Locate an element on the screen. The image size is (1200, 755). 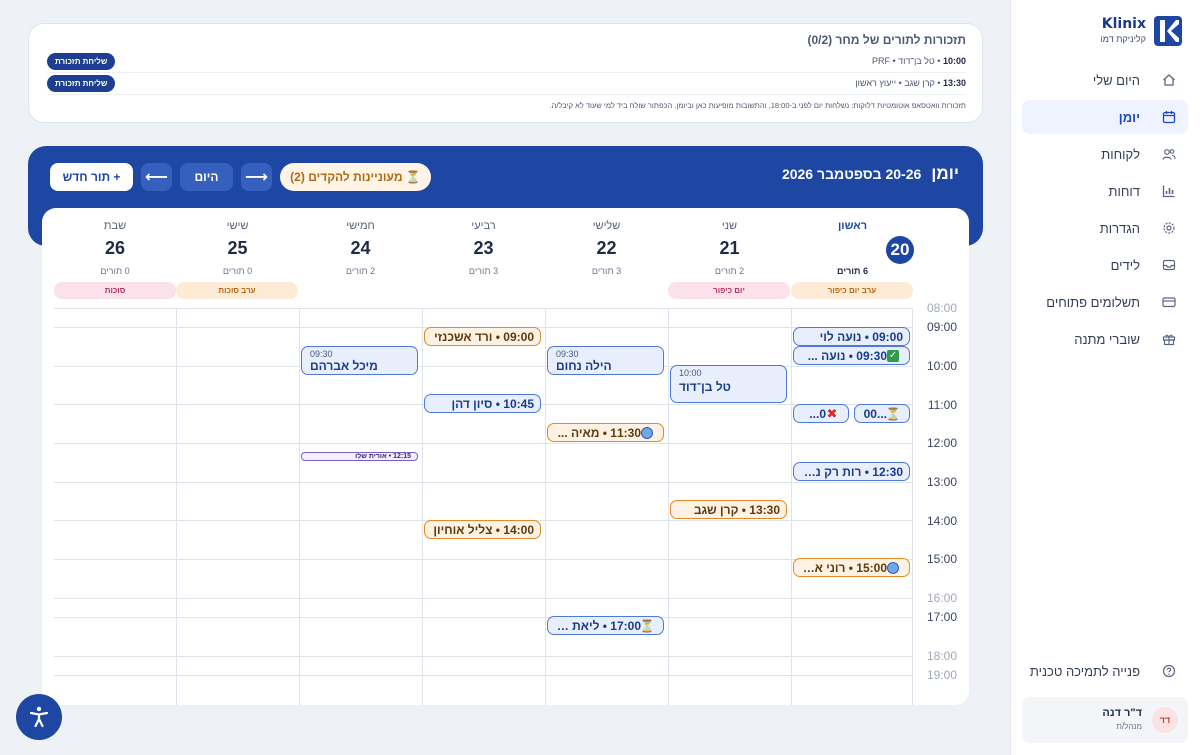
holiday-badge: סוכות is located at coordinates (115, 290).